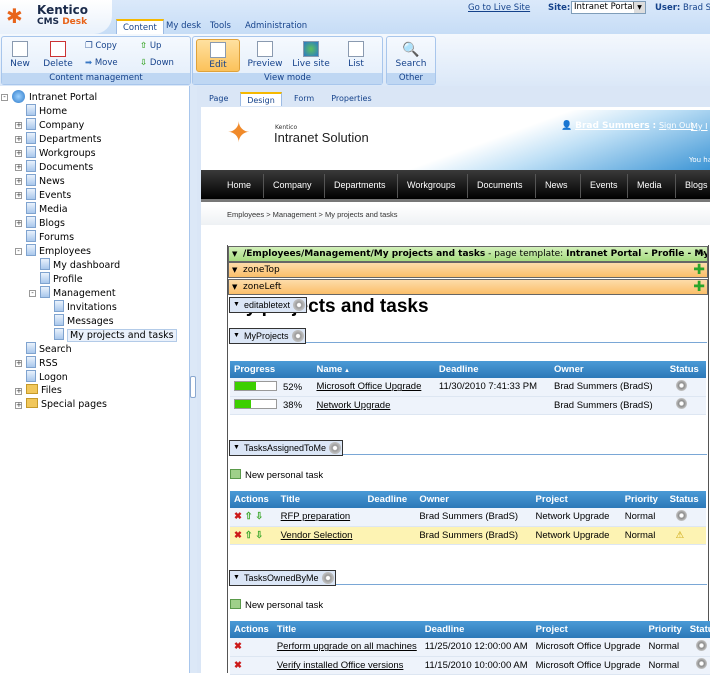  What do you see at coordinates (608, 7) in the screenshot?
I see `site-select: Intranet Portal ▼` at bounding box center [608, 7].